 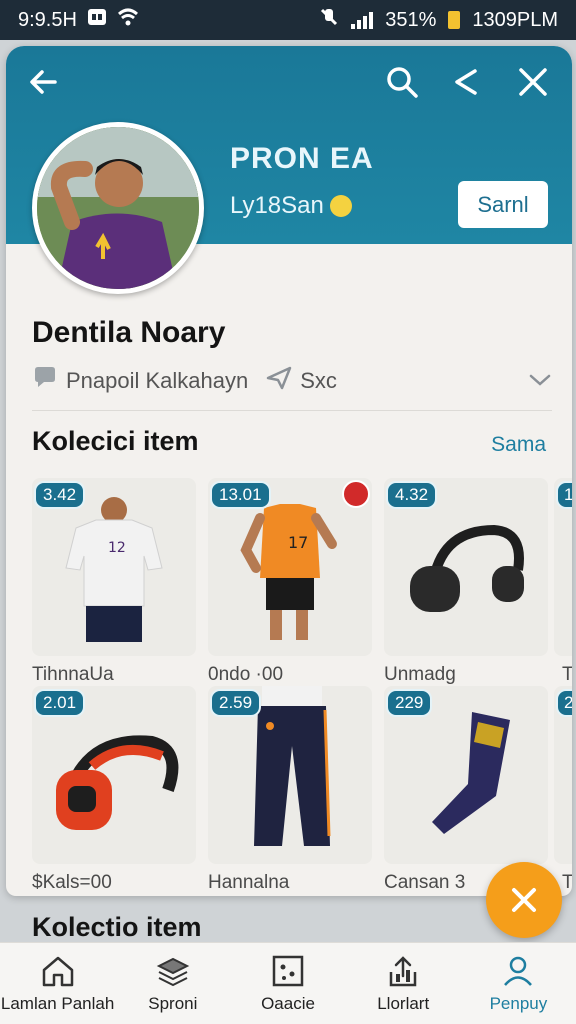 What do you see at coordinates (290, 567) in the screenshot?
I see `item-thumbnail: 17 13.01` at bounding box center [290, 567].